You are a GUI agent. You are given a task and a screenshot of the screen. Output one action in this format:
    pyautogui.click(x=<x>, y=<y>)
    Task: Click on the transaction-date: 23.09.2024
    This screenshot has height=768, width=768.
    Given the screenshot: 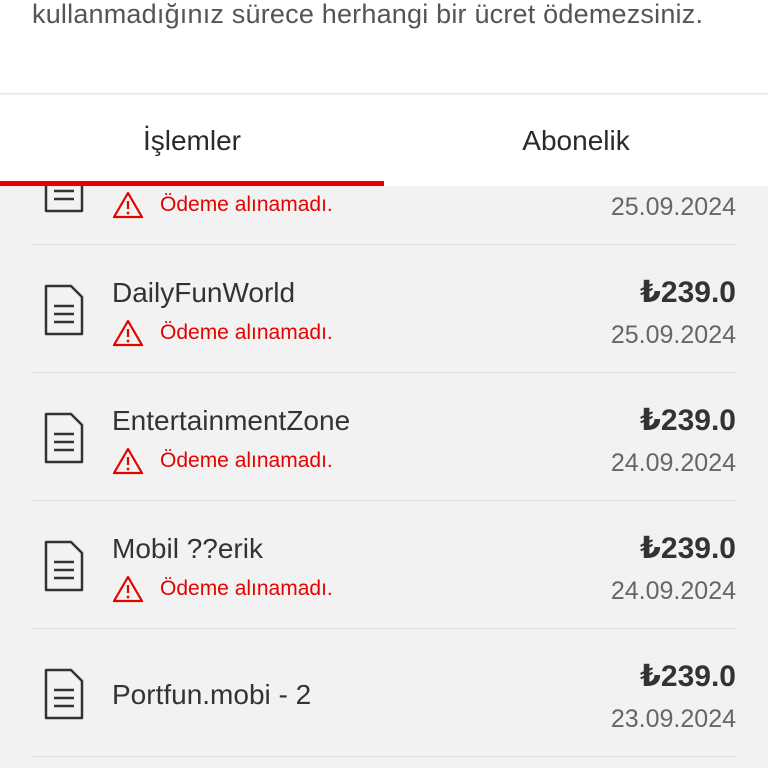 What is the action you would take?
    pyautogui.click(x=673, y=719)
    